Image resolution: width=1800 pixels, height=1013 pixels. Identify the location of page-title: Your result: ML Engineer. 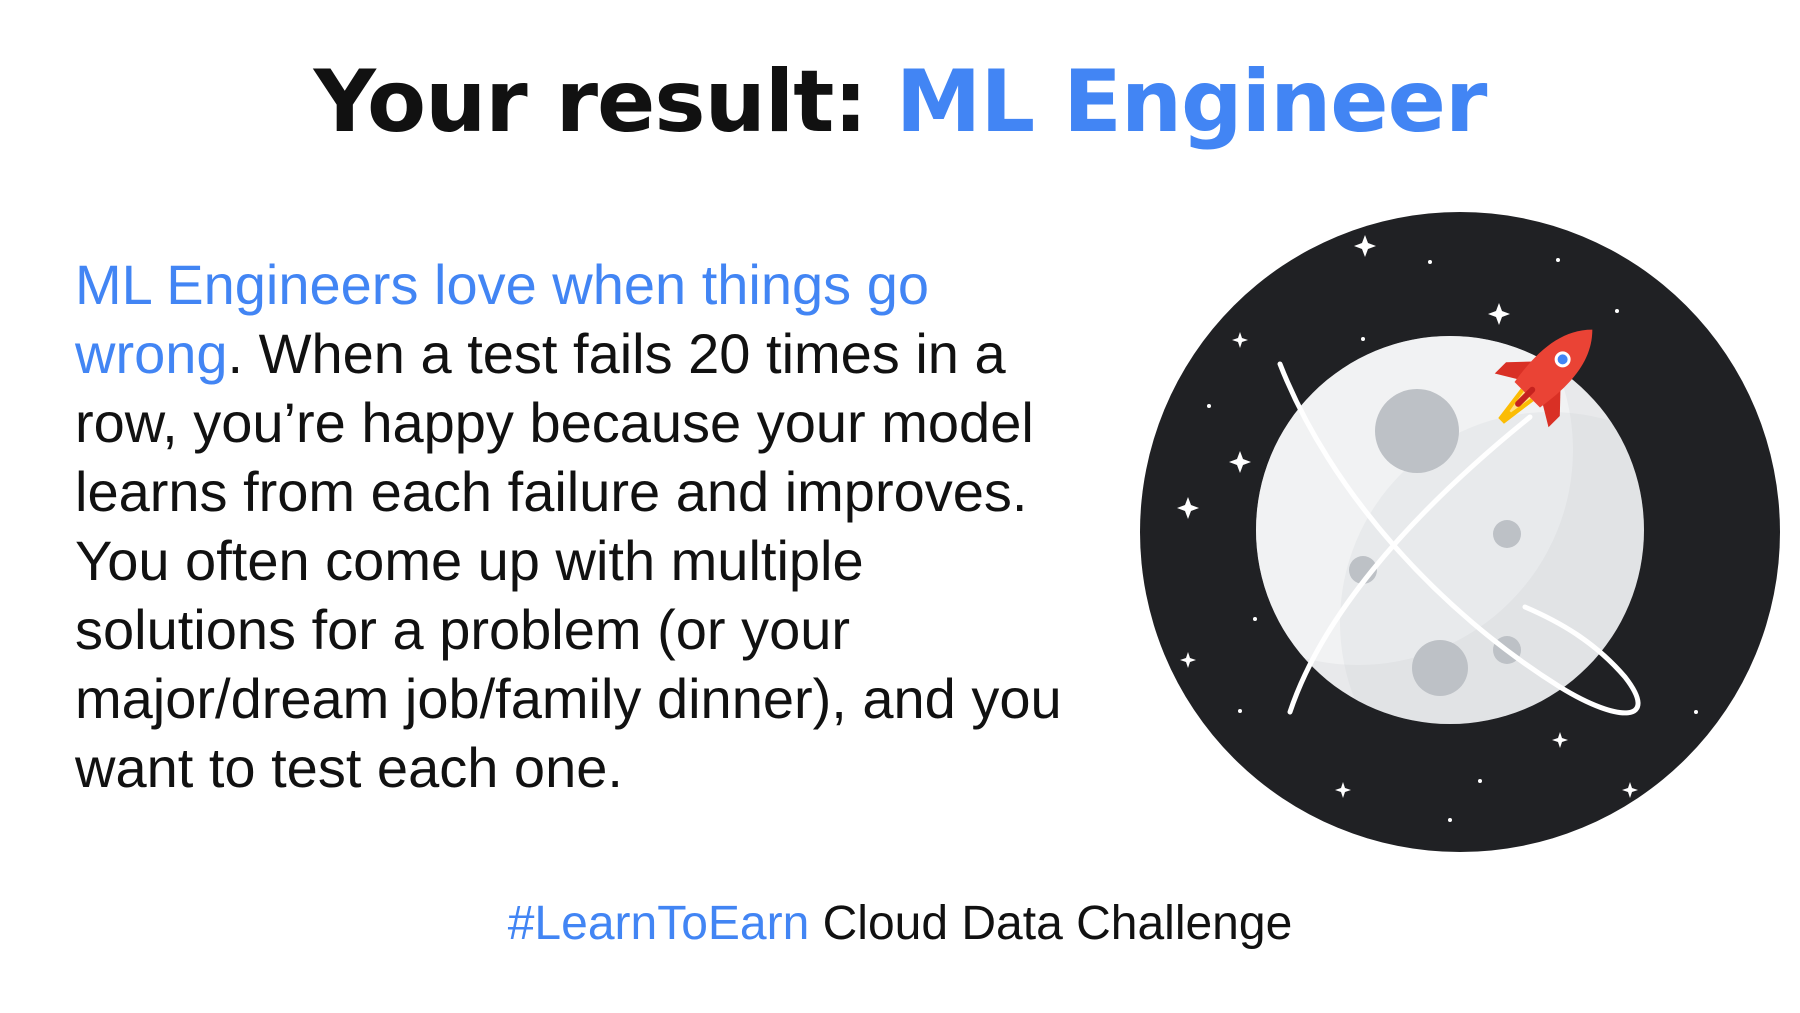
(900, 102).